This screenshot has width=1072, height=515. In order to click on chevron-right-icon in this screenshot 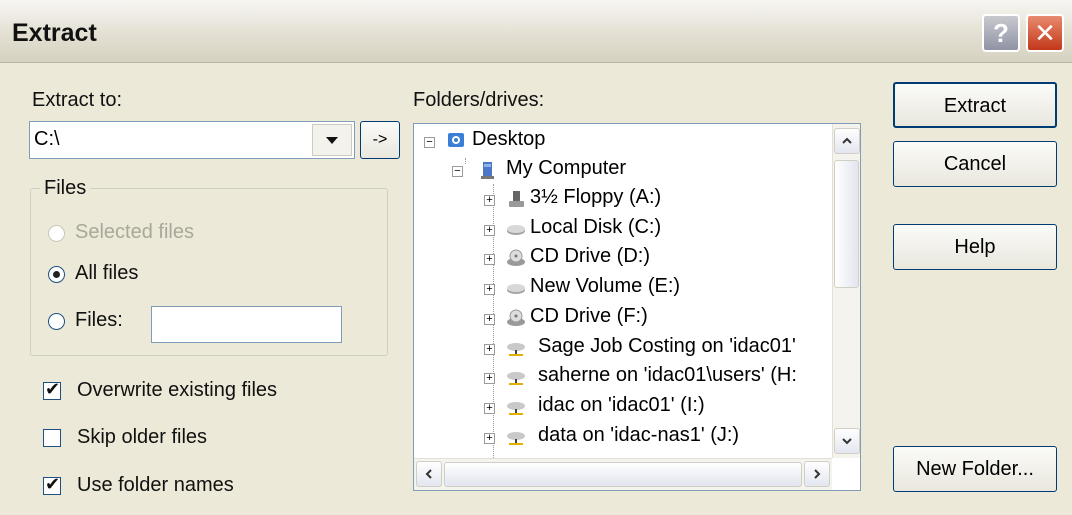, I will do `click(817, 474)`.